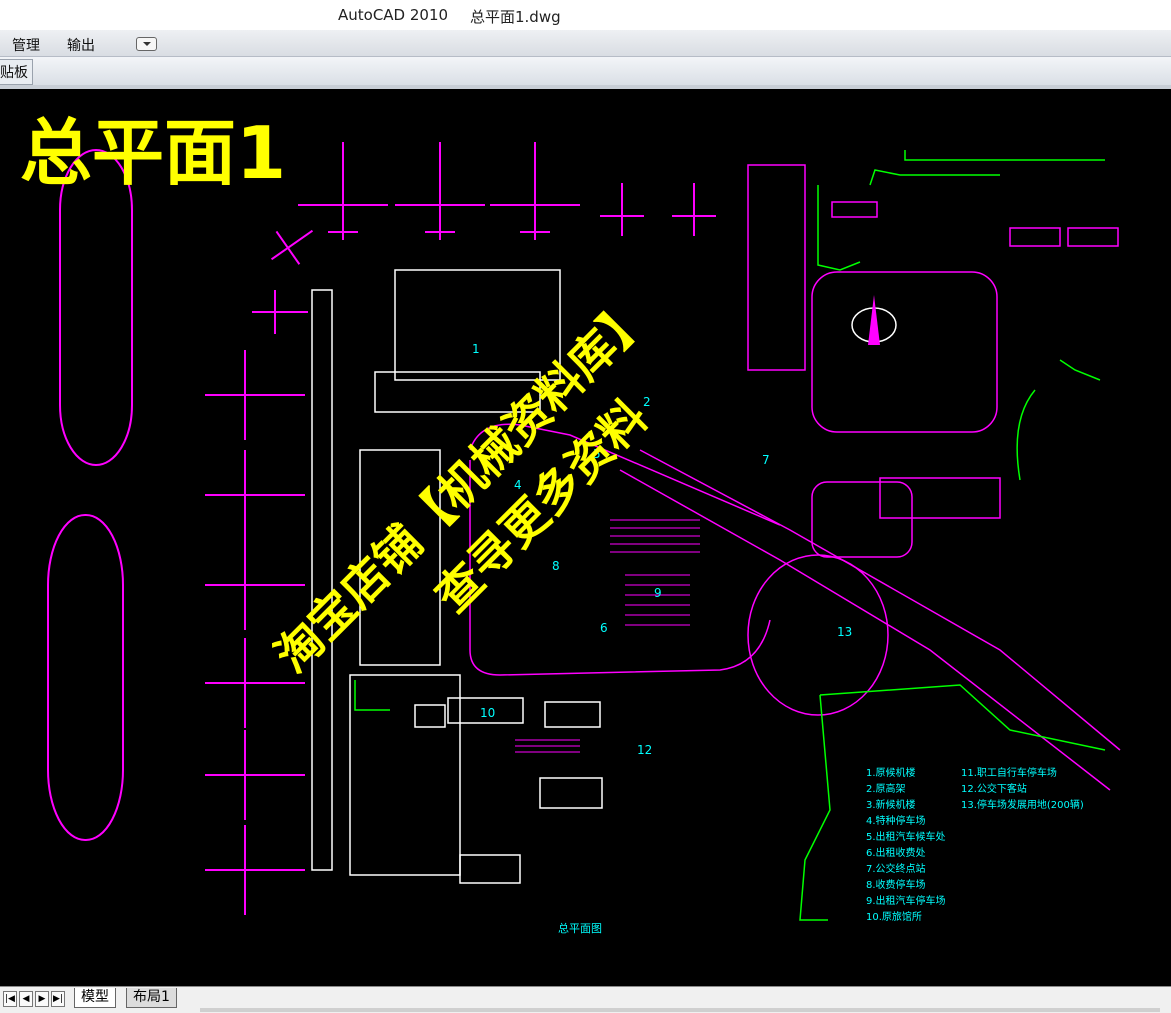  I want to click on ribbon-divider, so click(585, 87).